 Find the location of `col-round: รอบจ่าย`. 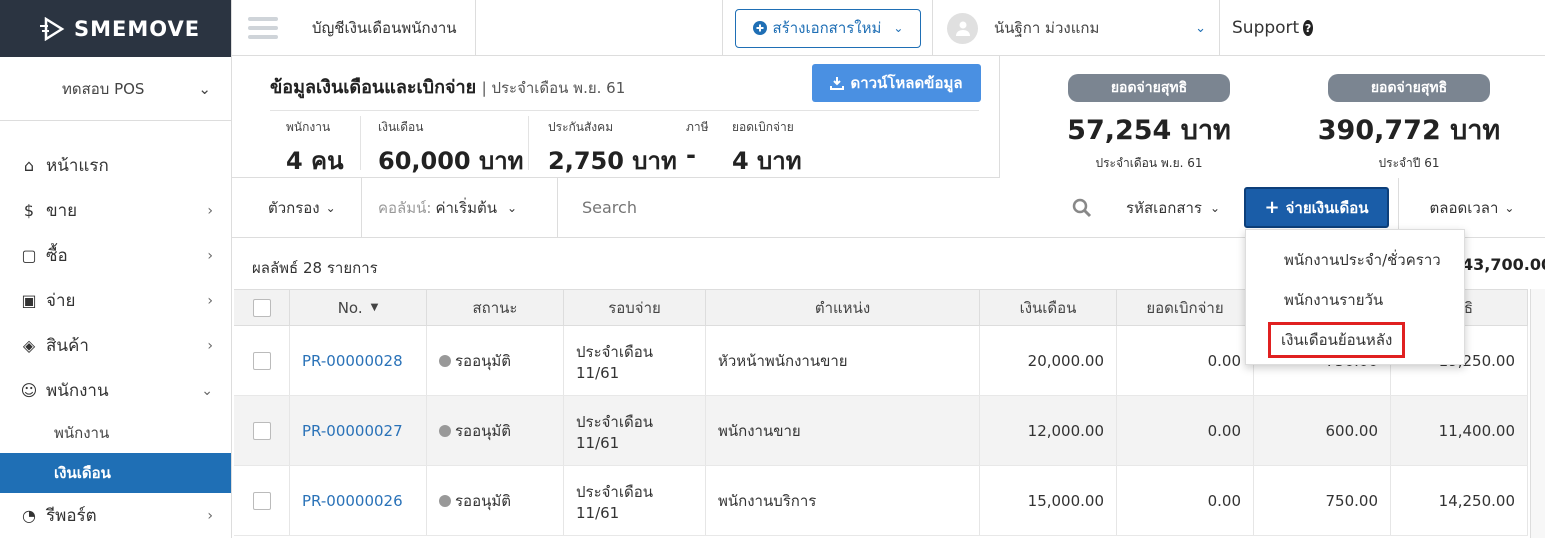

col-round: รอบจ่าย is located at coordinates (635, 307).